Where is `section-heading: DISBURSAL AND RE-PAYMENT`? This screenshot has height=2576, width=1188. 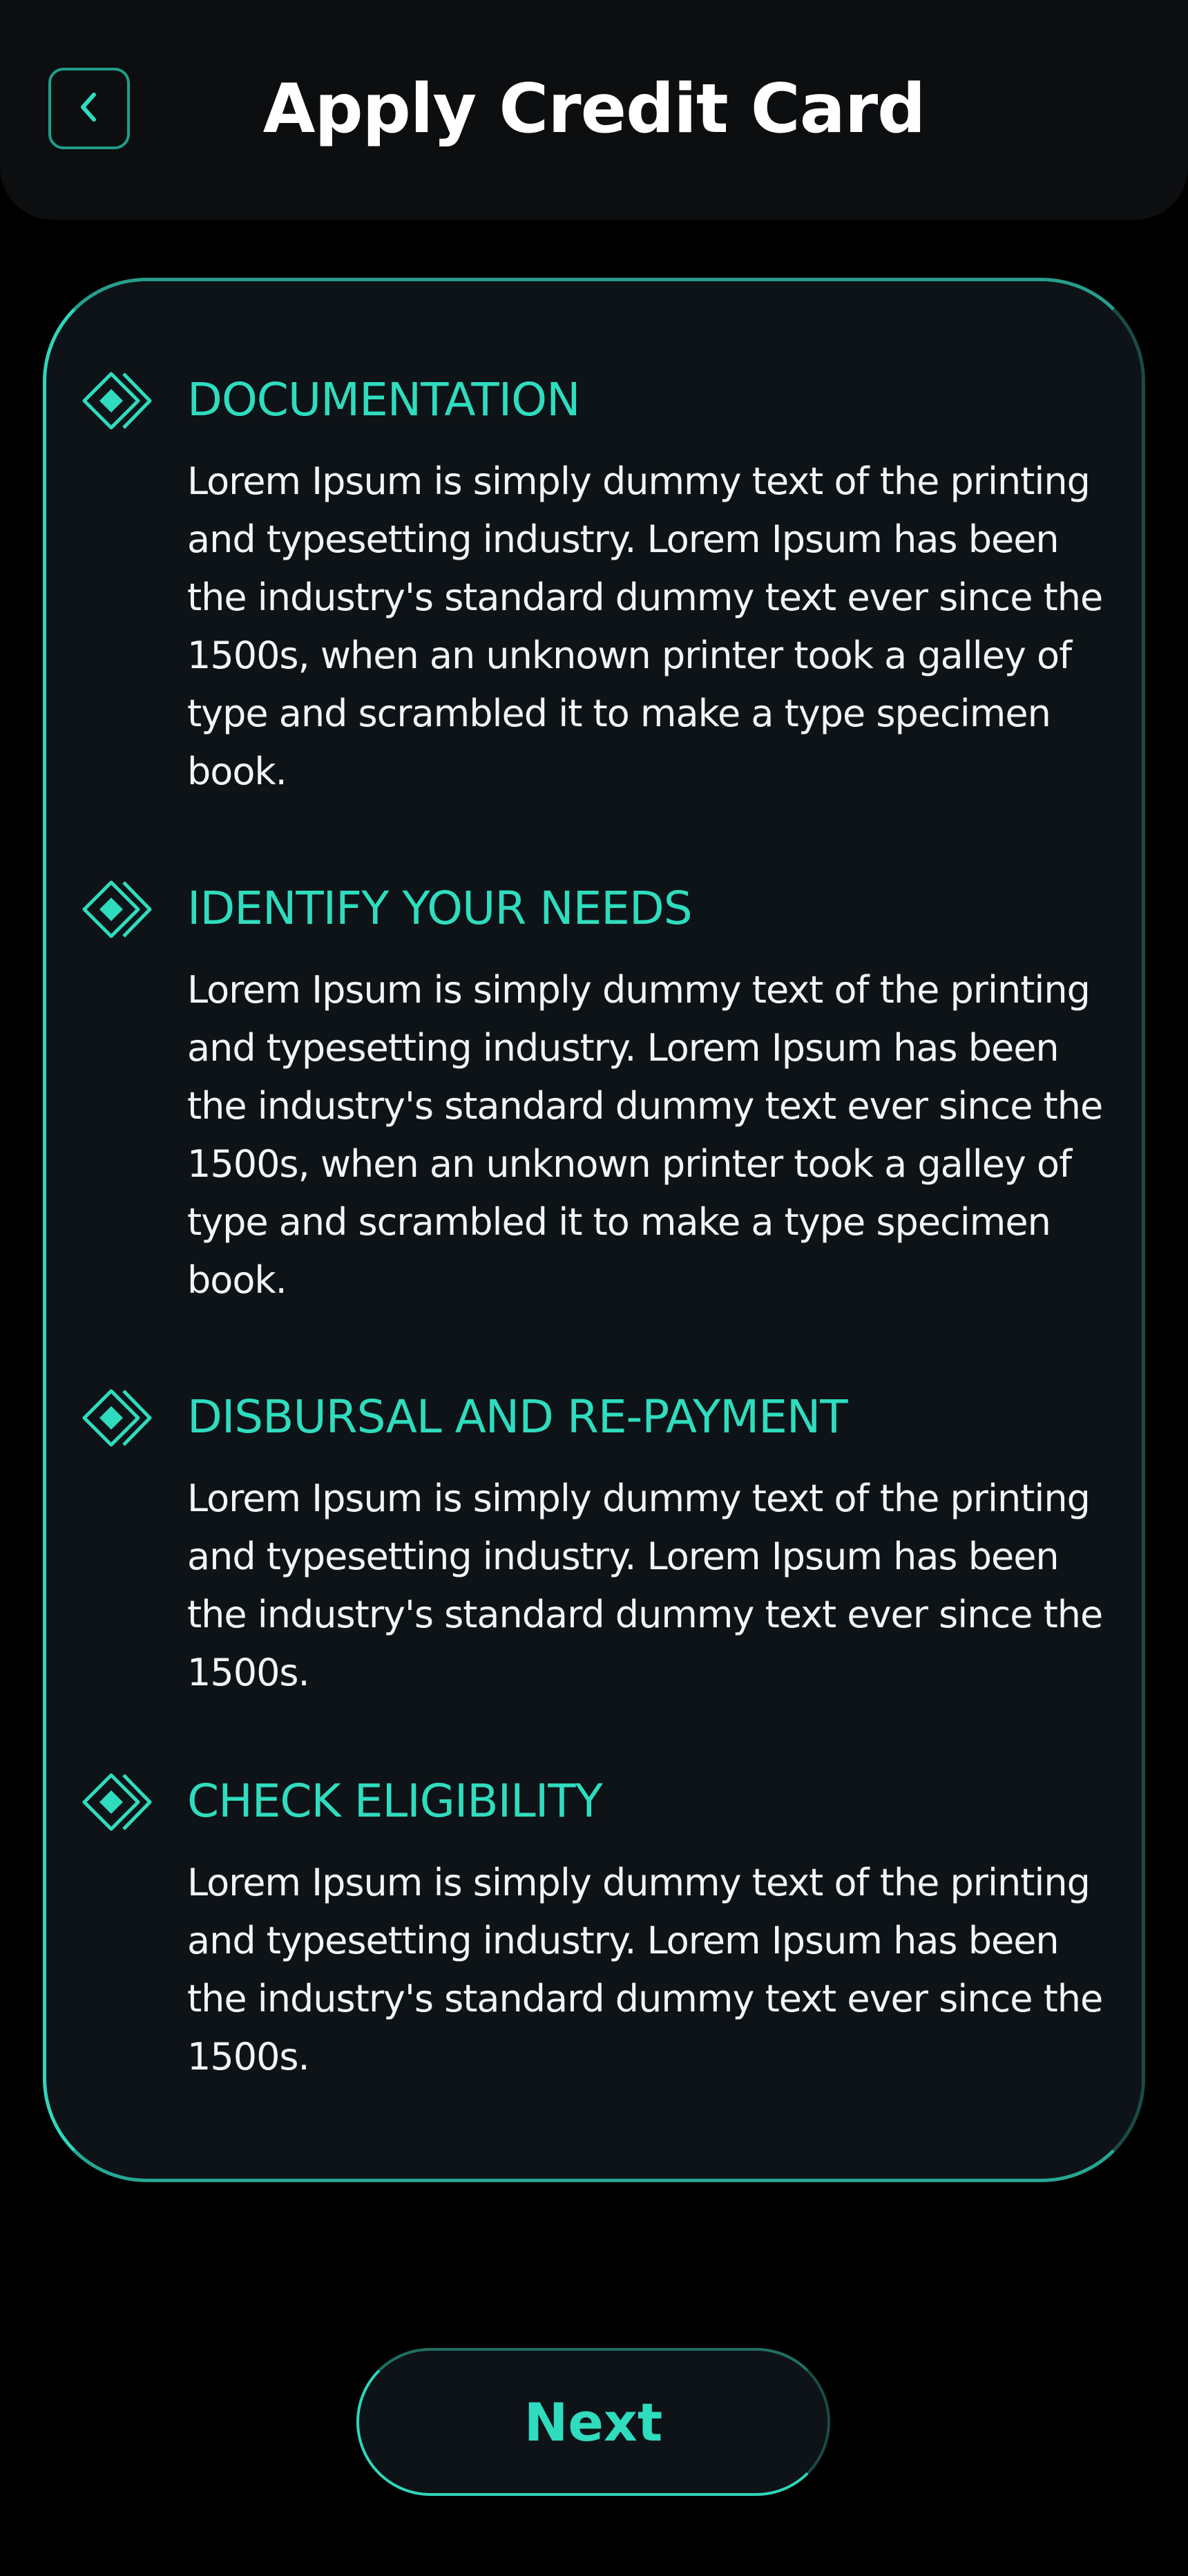
section-heading: DISBURSAL AND RE-PAYMENT is located at coordinates (517, 1416).